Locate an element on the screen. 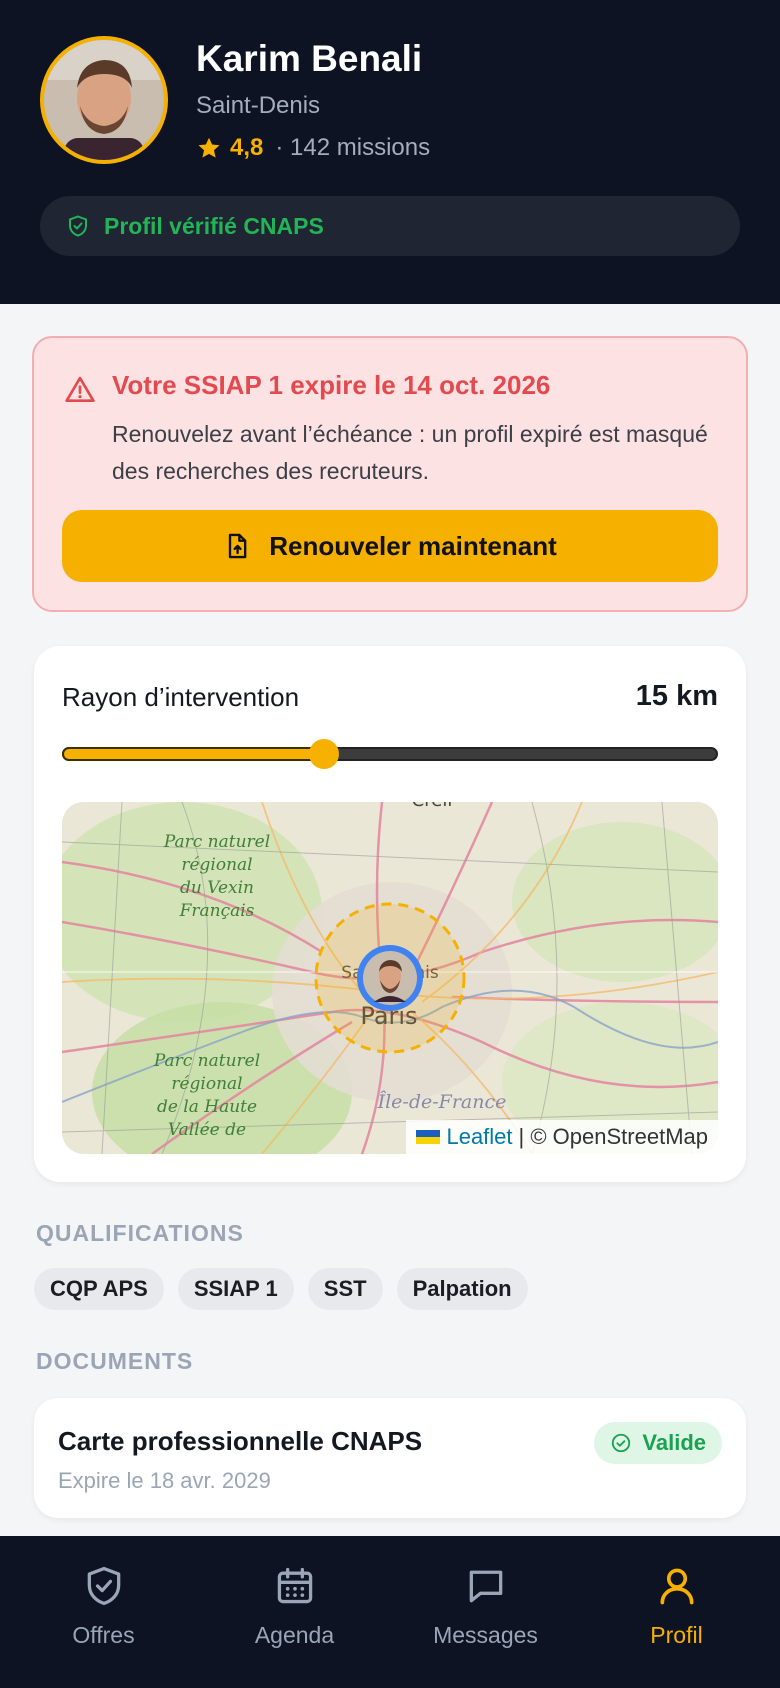  qualifications-heading: QUALIFICATIONS is located at coordinates (140, 1233).